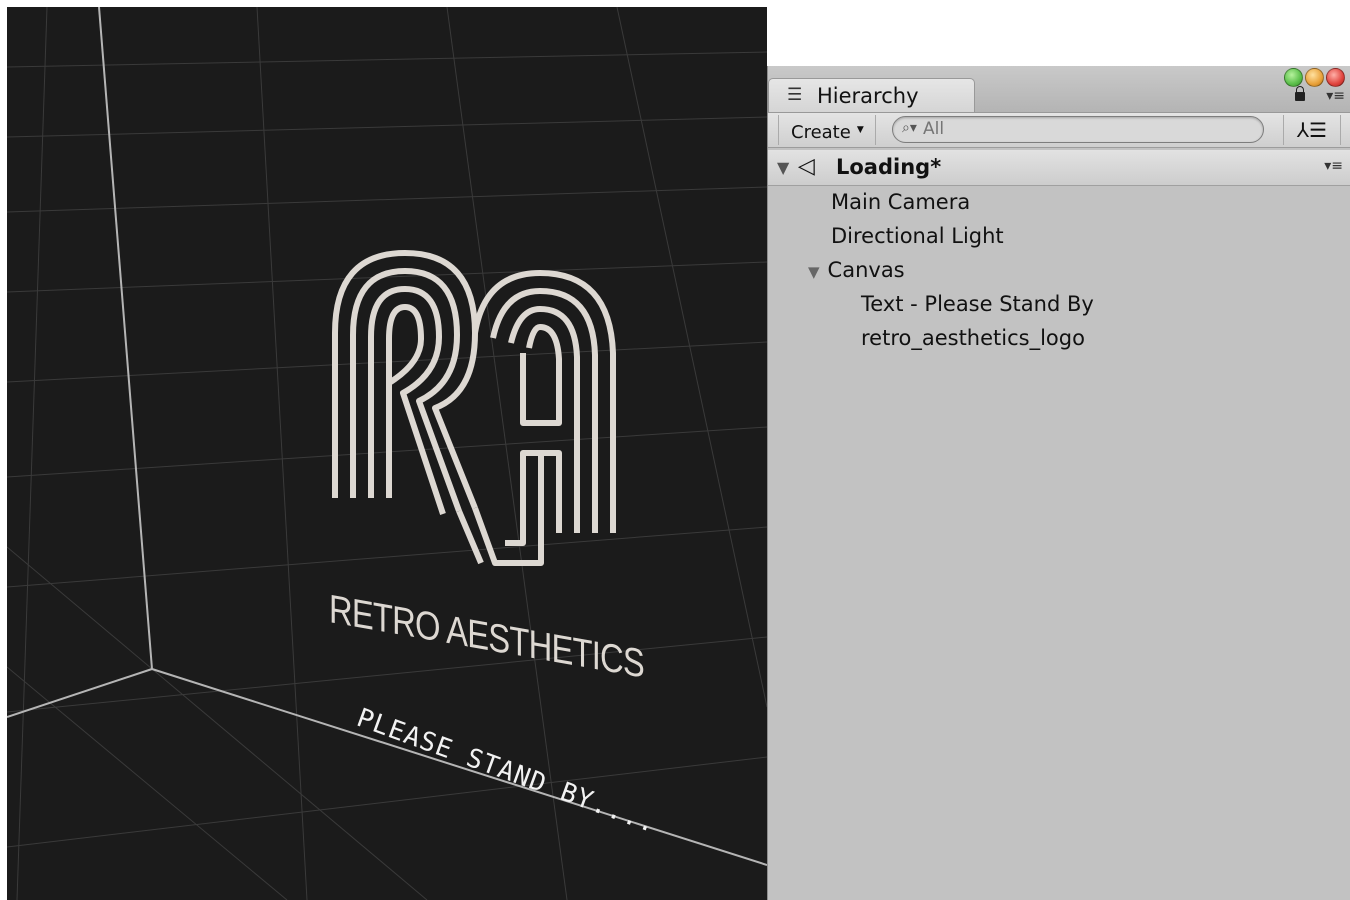  I want to click on hierarchy-item-main-camera: Main Camera, so click(900, 202).